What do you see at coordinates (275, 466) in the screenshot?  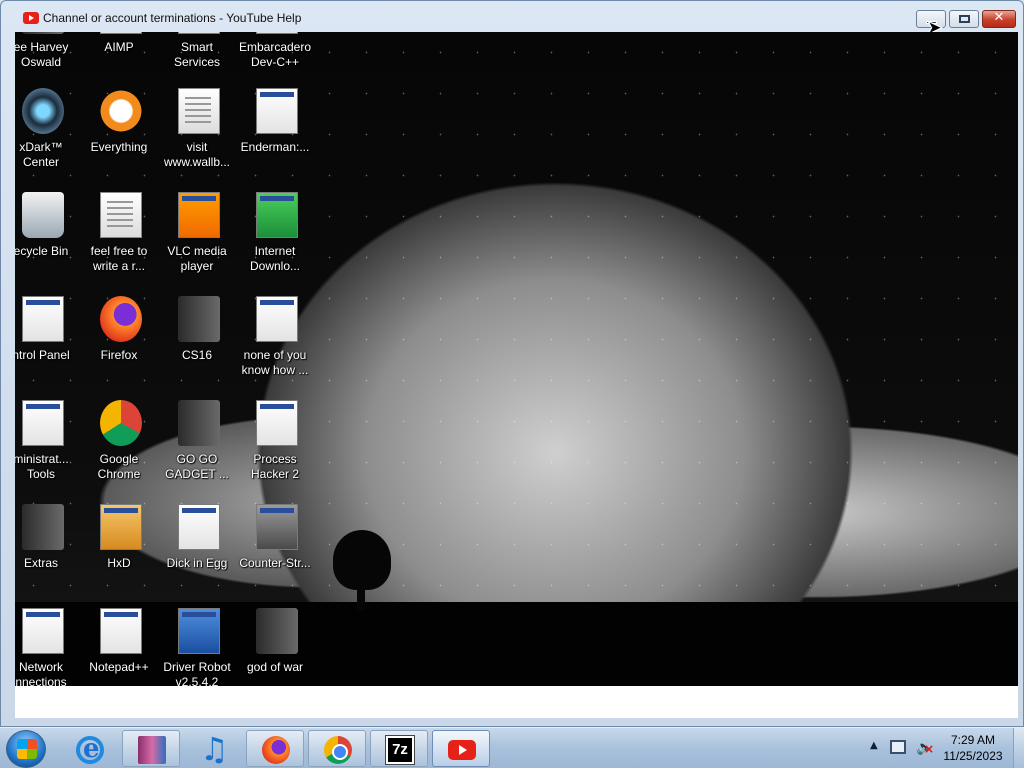 I see `desktop-icon-label: Process Hacker 2` at bounding box center [275, 466].